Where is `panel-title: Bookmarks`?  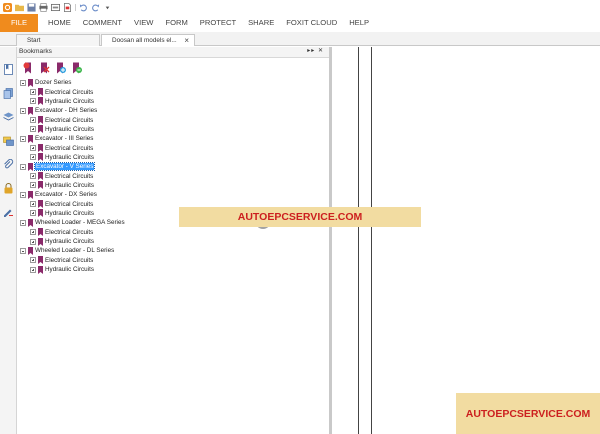 panel-title: Bookmarks is located at coordinates (35, 51).